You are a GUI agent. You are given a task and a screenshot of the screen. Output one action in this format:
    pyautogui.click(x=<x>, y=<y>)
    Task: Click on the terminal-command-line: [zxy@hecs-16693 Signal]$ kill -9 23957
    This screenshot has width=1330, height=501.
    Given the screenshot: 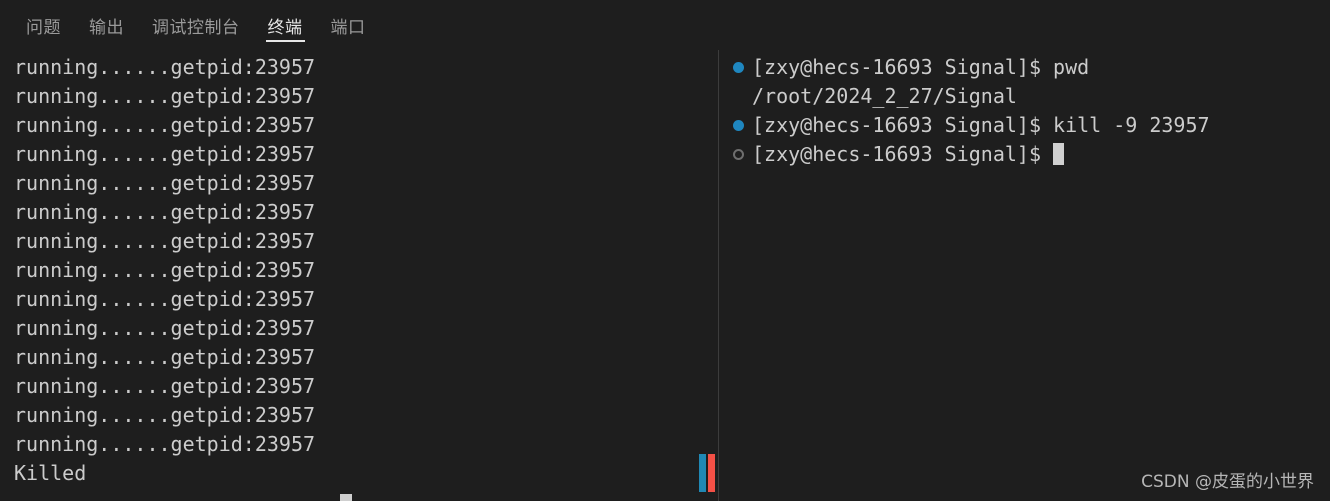 What is the action you would take?
    pyautogui.click(x=1024, y=125)
    